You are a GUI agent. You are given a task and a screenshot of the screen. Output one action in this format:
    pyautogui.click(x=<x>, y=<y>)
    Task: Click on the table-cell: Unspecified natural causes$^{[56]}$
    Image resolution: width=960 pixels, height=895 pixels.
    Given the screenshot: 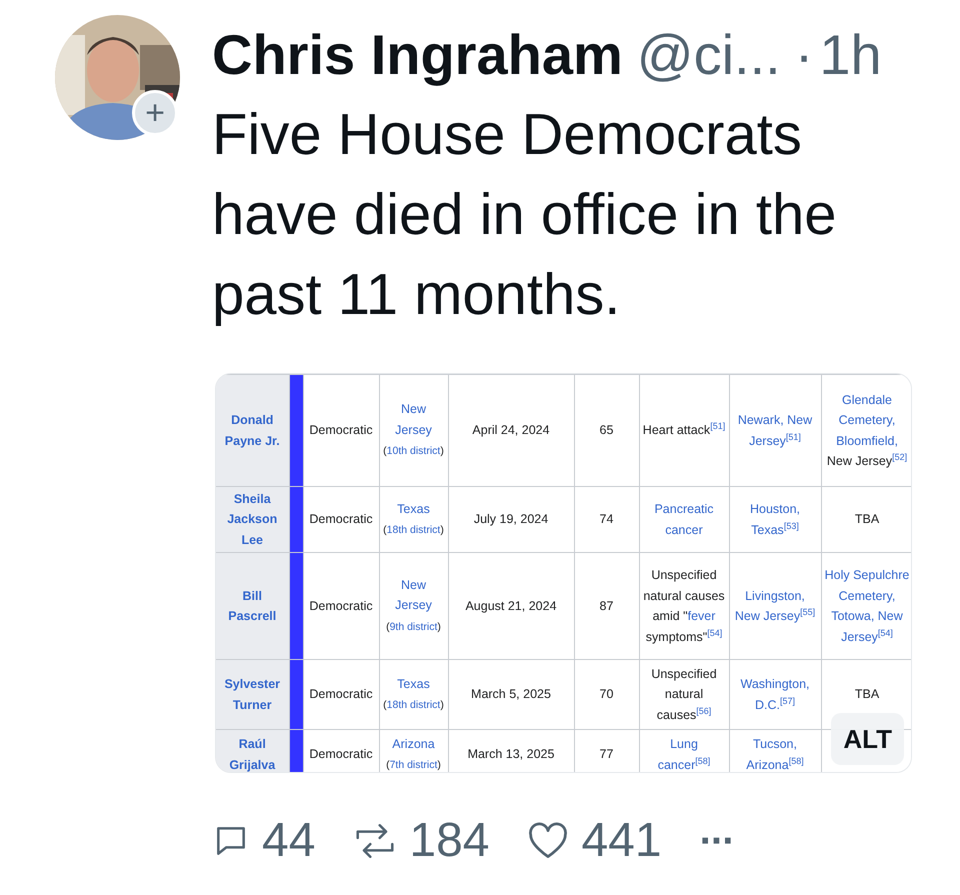 What is the action you would take?
    pyautogui.click(x=684, y=695)
    